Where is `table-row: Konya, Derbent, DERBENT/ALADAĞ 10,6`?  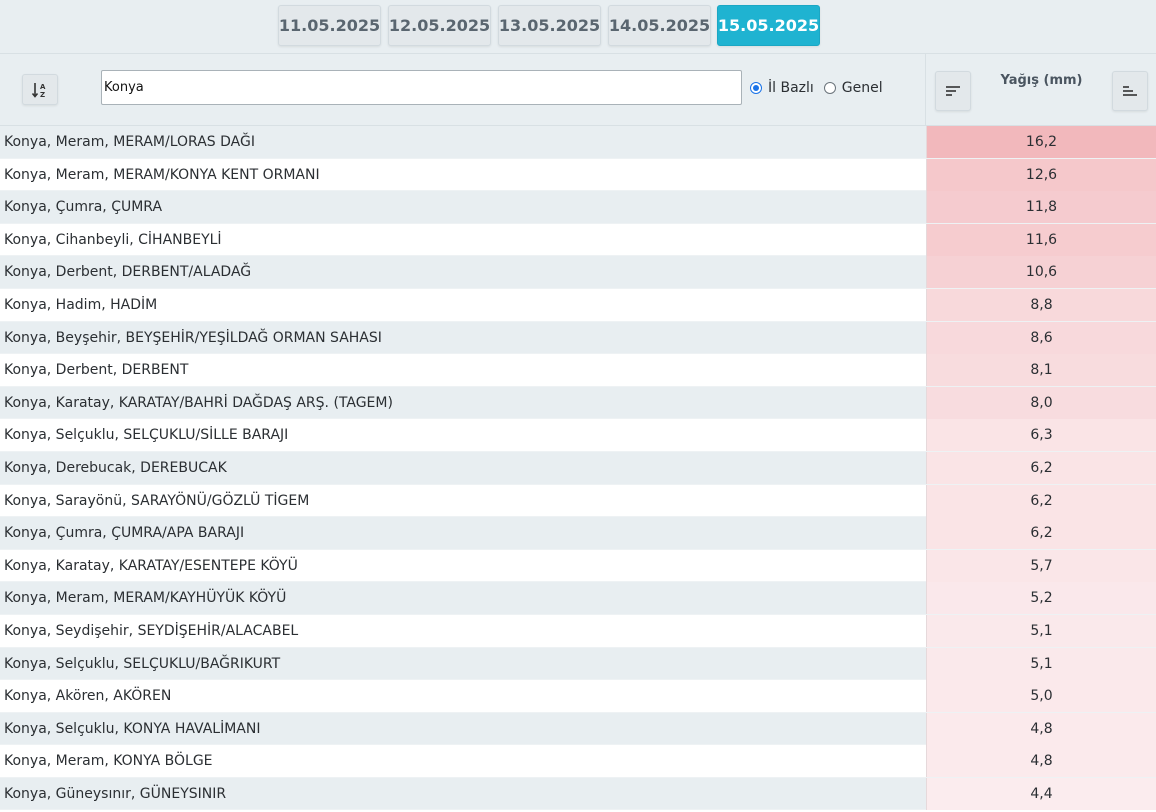 table-row: Konya, Derbent, DERBENT/ALADAĞ 10,6 is located at coordinates (578, 272).